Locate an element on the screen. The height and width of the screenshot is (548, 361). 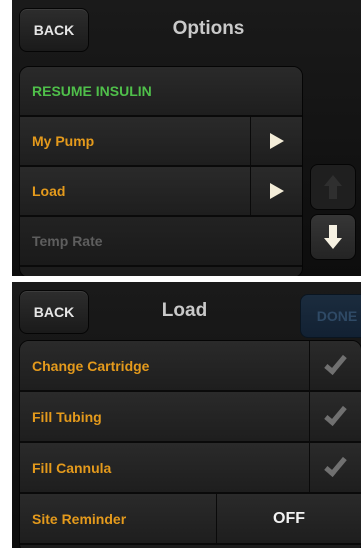
scroll-up-button is located at coordinates (333, 187).